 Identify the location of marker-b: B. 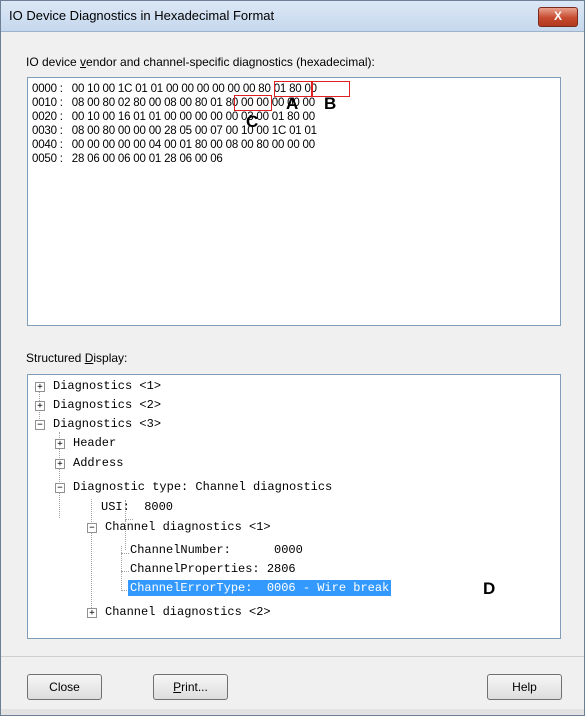
(330, 103).